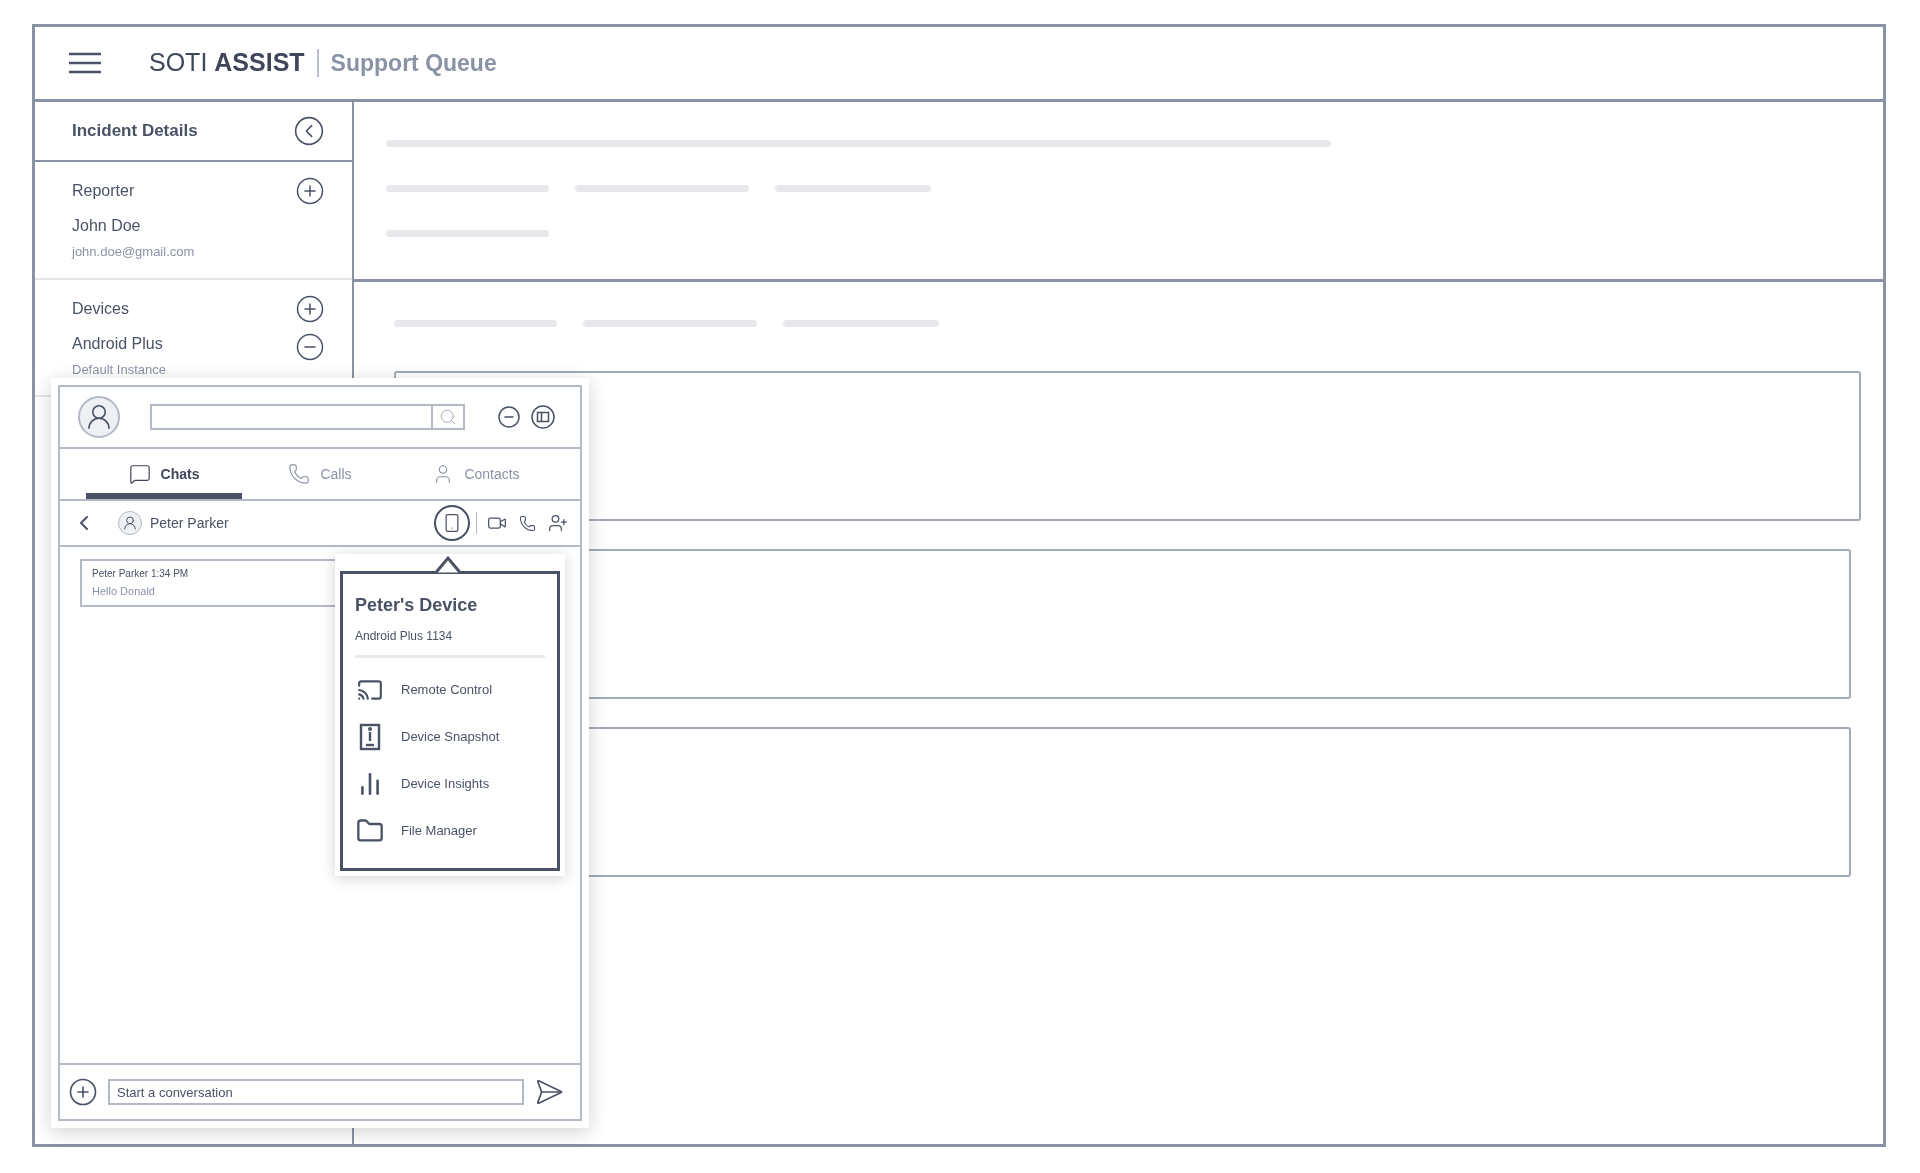 Image resolution: width=1920 pixels, height=1173 pixels. What do you see at coordinates (309, 131) in the screenshot?
I see `collapse-icon` at bounding box center [309, 131].